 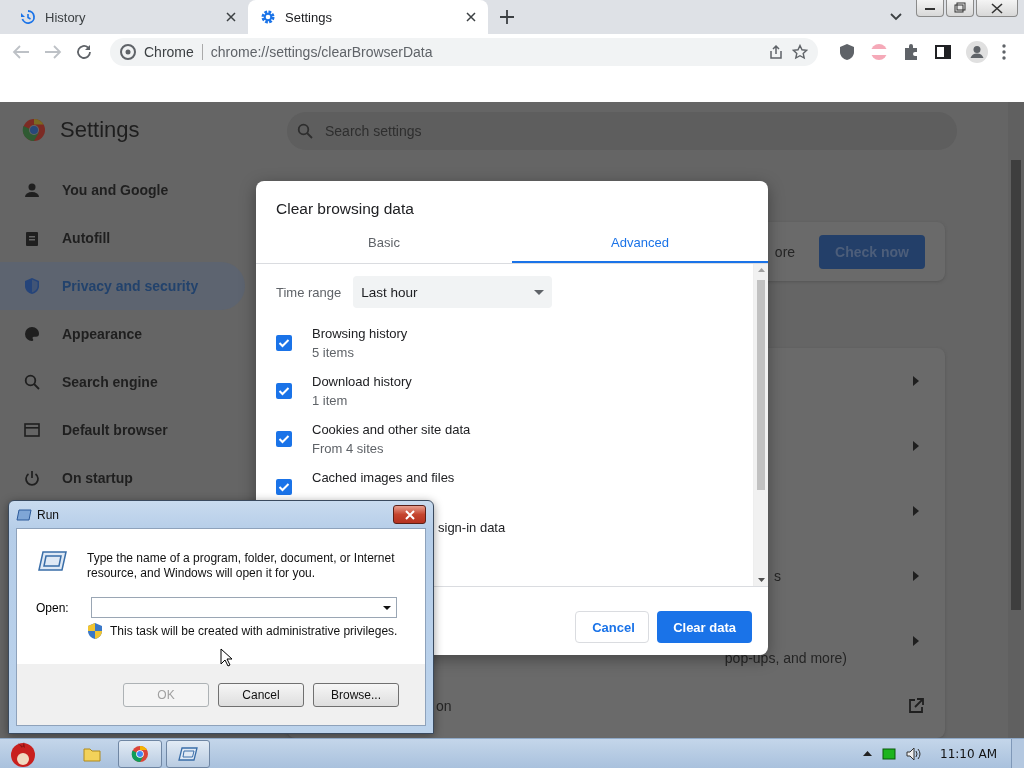 What do you see at coordinates (254, 631) in the screenshot?
I see `admin-note: This task will be created with administrative privileges.` at bounding box center [254, 631].